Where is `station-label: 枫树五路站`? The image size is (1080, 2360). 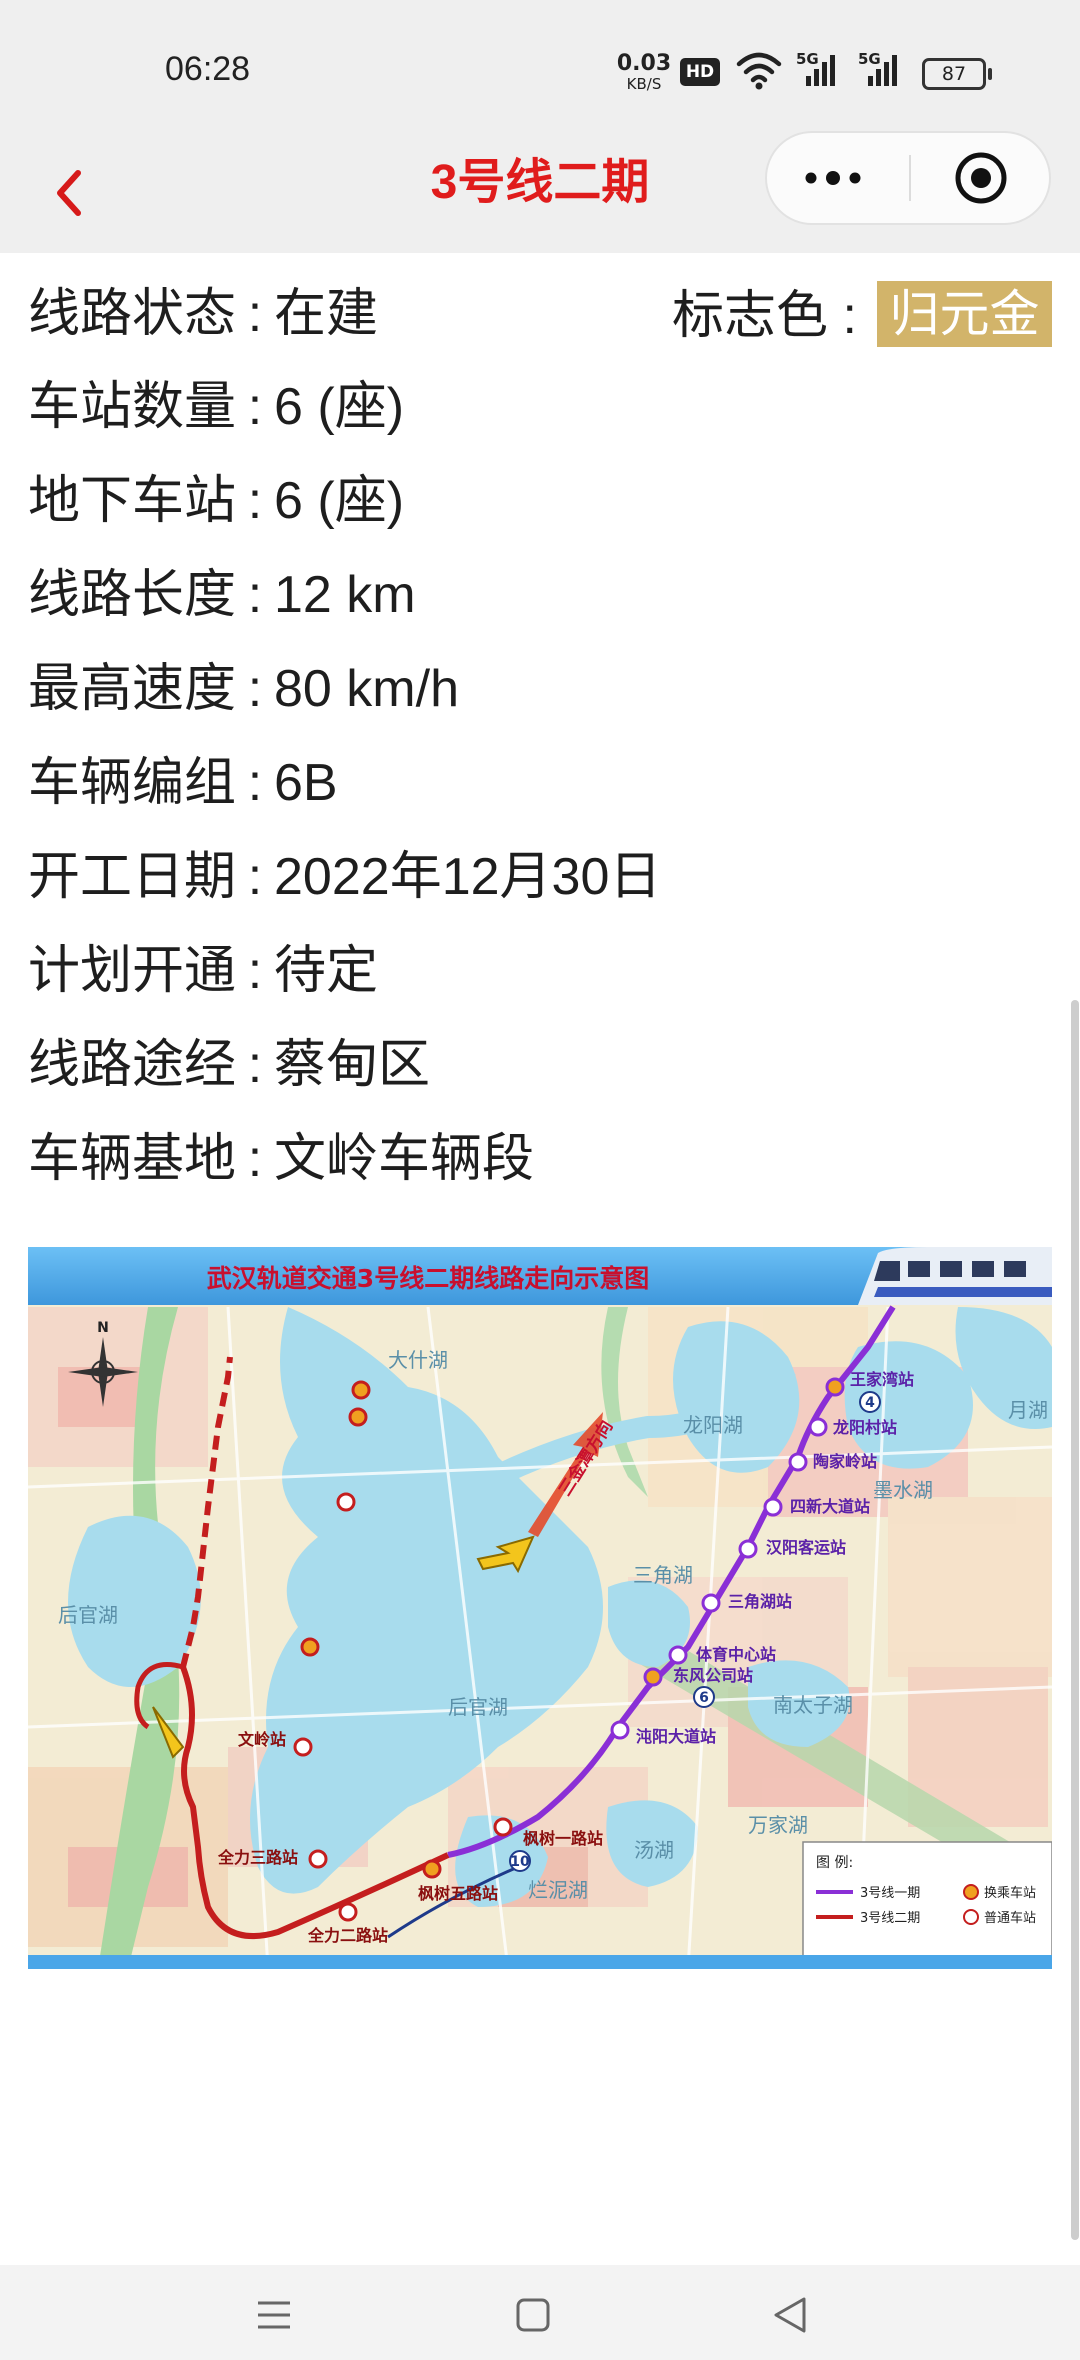
station-label: 枫树五路站 is located at coordinates (458, 1893).